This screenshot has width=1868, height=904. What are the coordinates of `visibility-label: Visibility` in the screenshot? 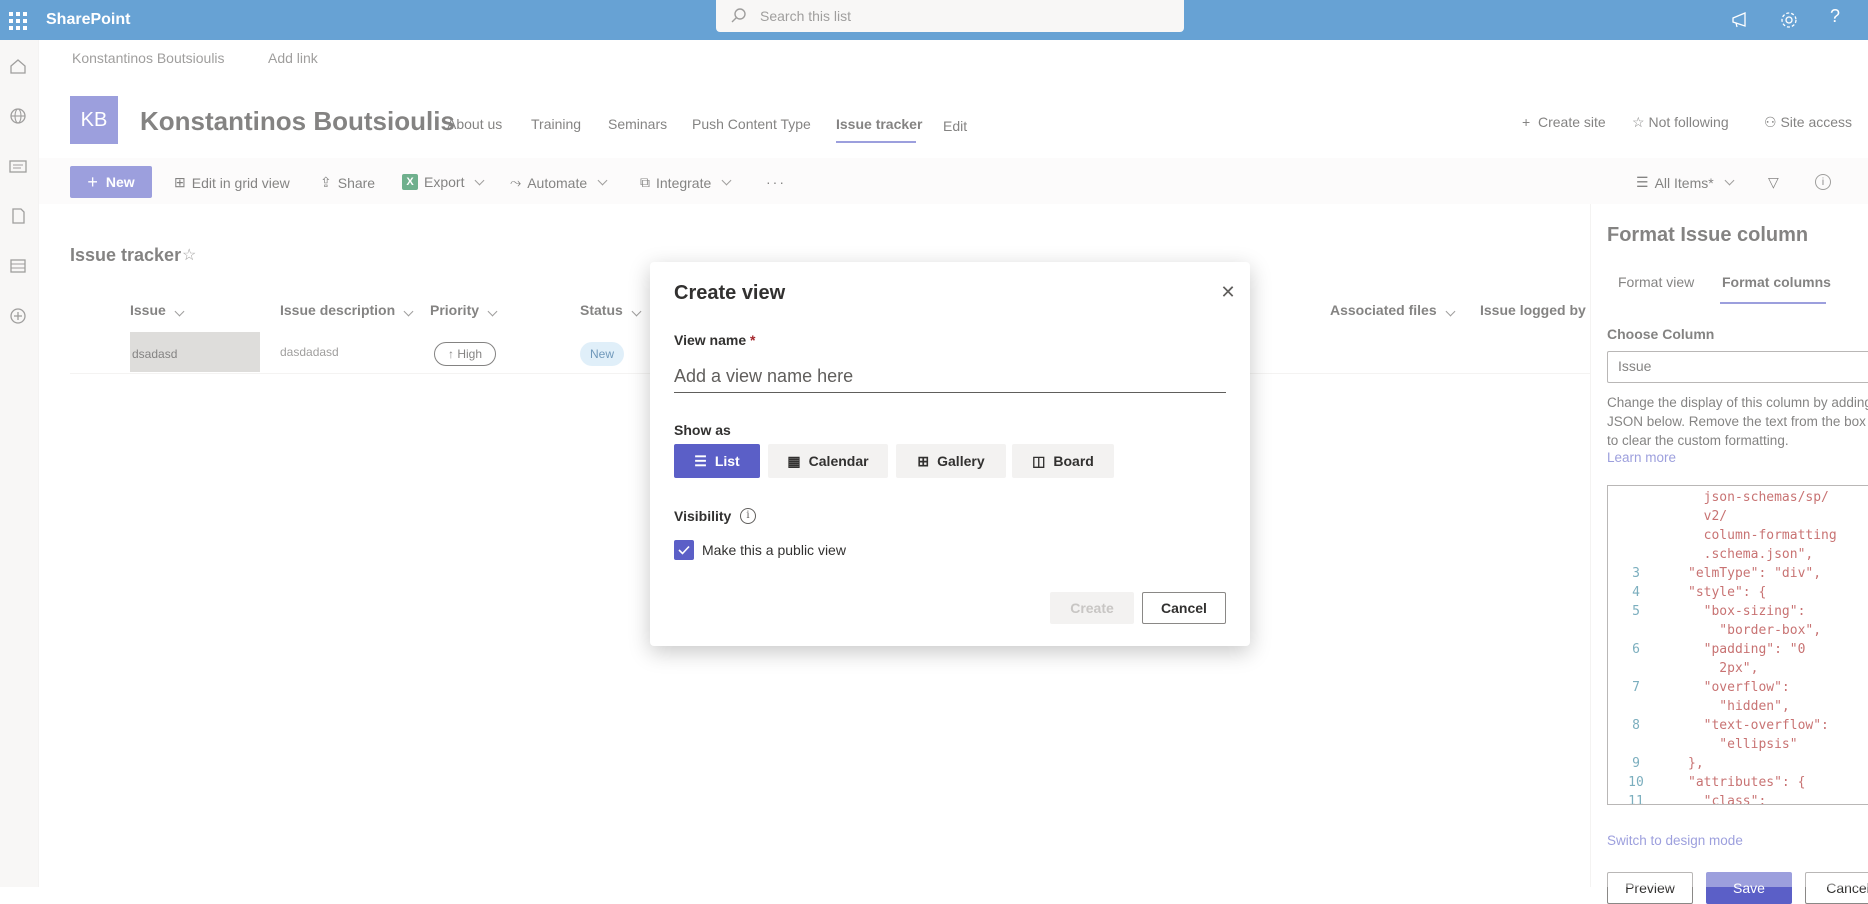 It's located at (703, 516).